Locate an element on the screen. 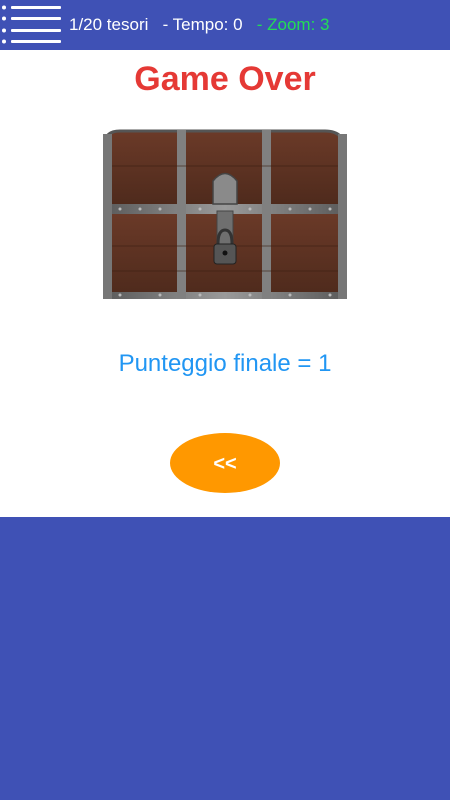  final-score: Punteggio finale = 1 is located at coordinates (225, 363).